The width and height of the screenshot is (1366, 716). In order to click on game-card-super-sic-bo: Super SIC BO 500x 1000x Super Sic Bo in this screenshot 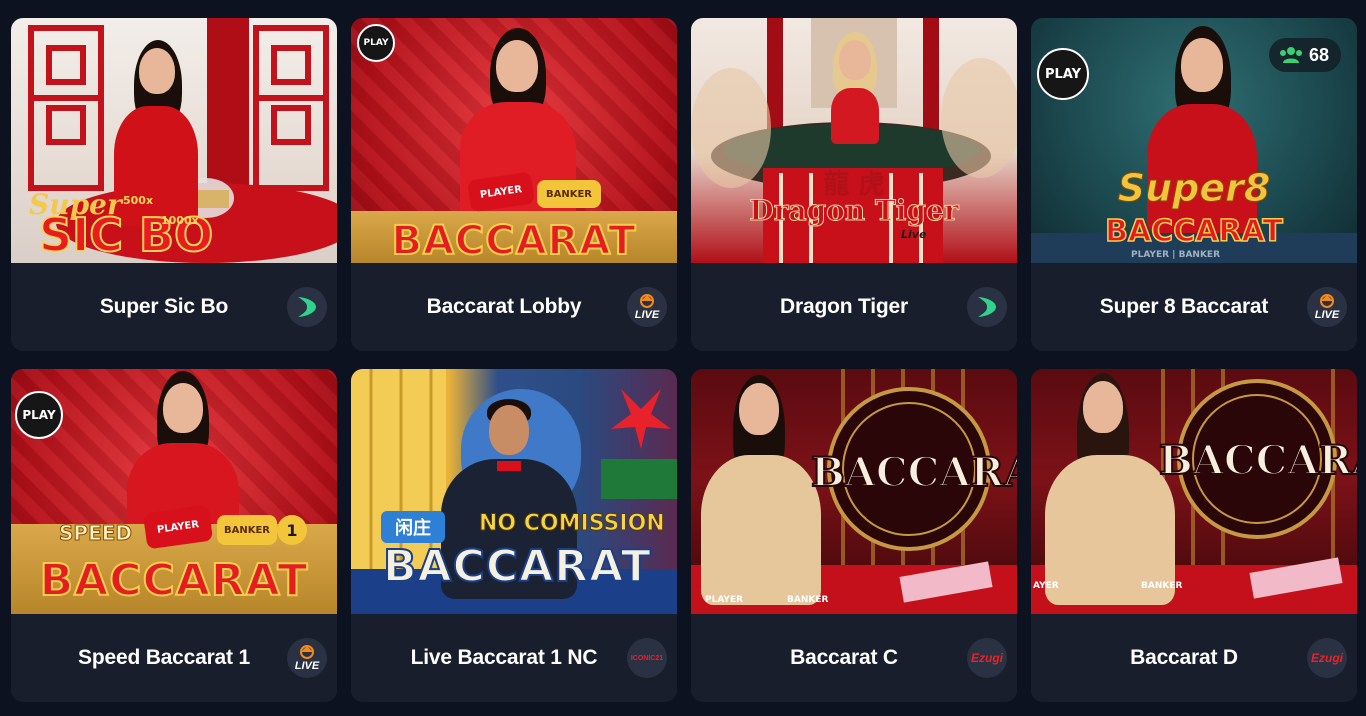, I will do `click(174, 184)`.